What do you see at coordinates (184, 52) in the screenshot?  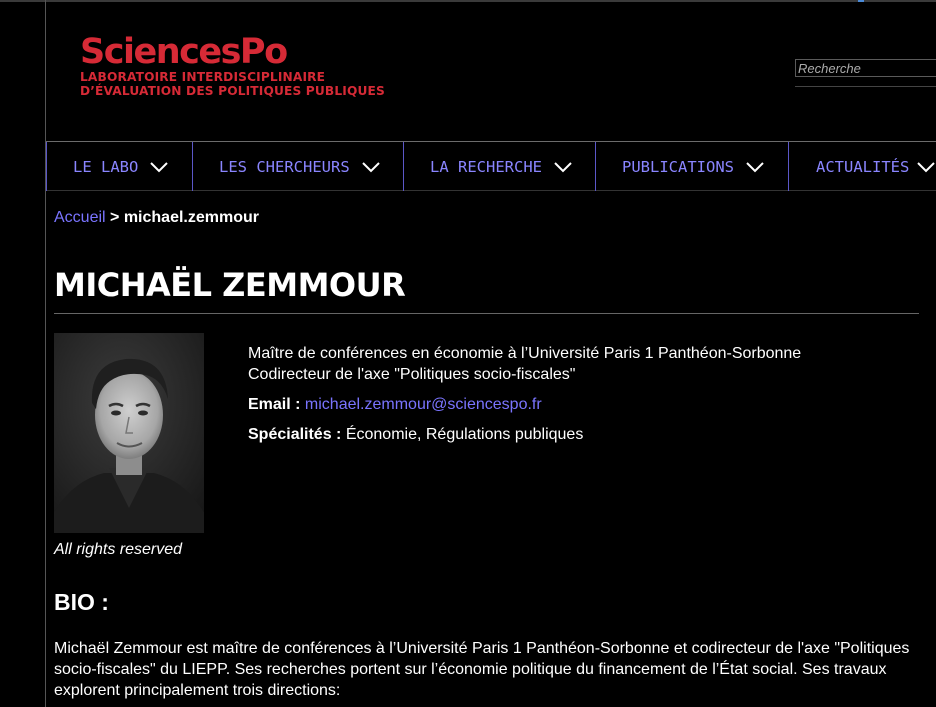 I see `logo-wordmark: SciencesPo` at bounding box center [184, 52].